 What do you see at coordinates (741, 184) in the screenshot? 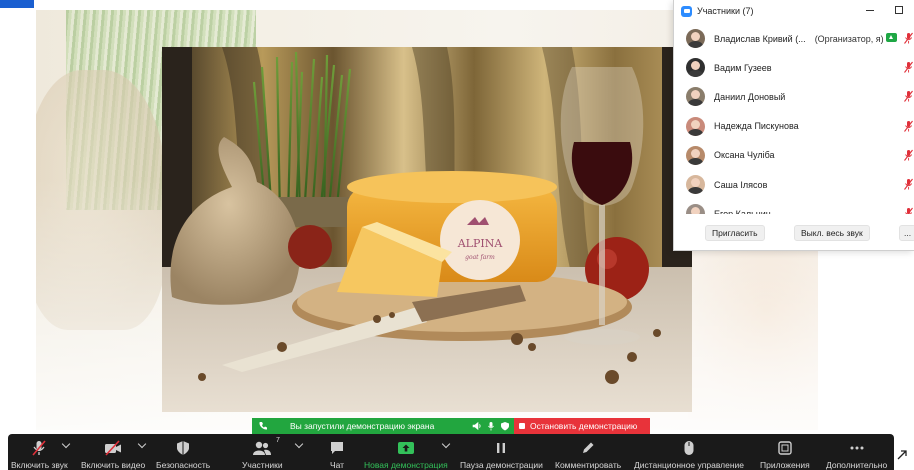
I see `participant-name: Саша Ілясов` at bounding box center [741, 184].